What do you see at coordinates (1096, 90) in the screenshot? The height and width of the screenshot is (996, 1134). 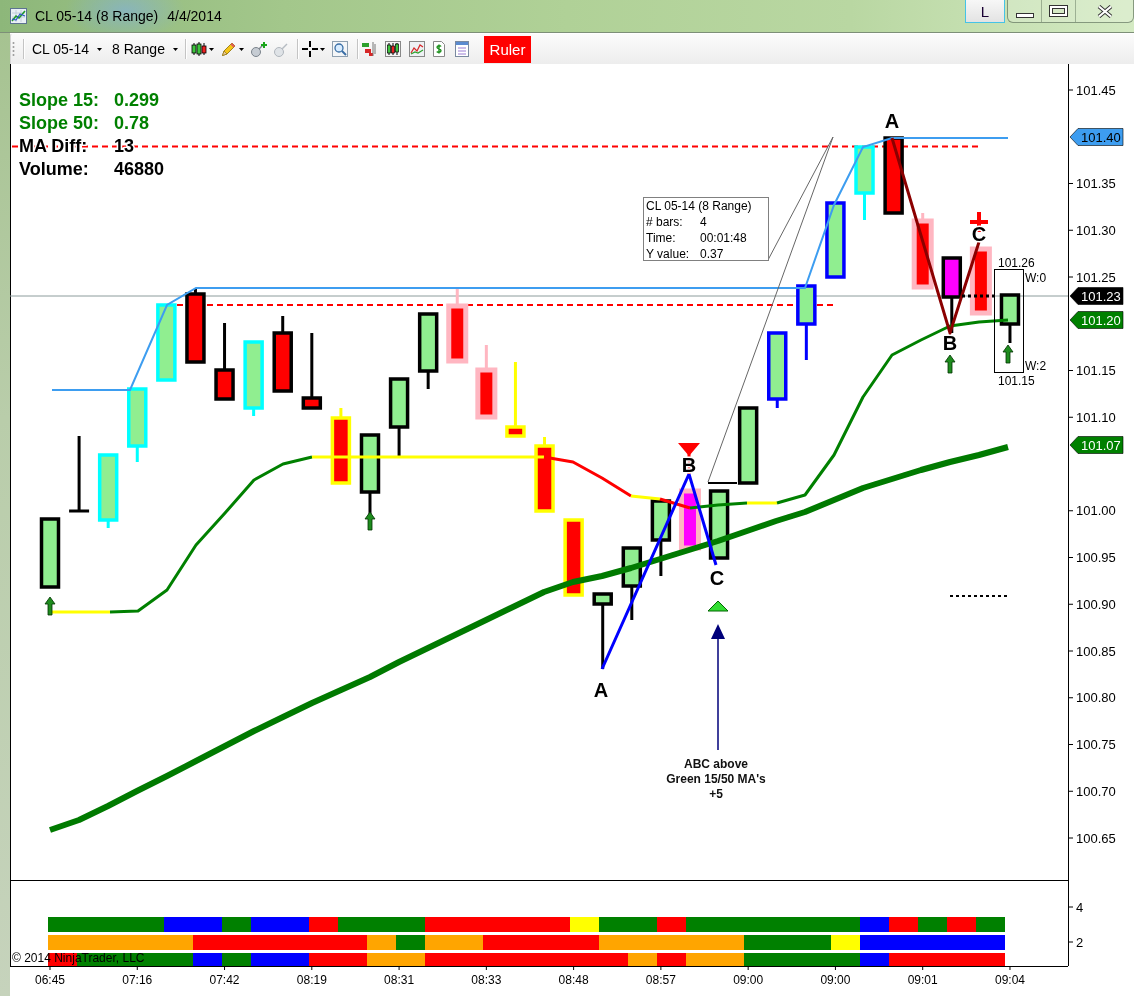 I see `price-axis-label: 101.45` at bounding box center [1096, 90].